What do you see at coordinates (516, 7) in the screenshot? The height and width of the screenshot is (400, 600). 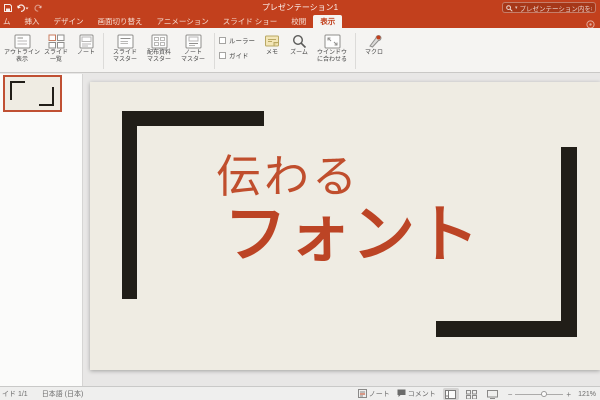 I see `search-dropdown-icon: ▾` at bounding box center [516, 7].